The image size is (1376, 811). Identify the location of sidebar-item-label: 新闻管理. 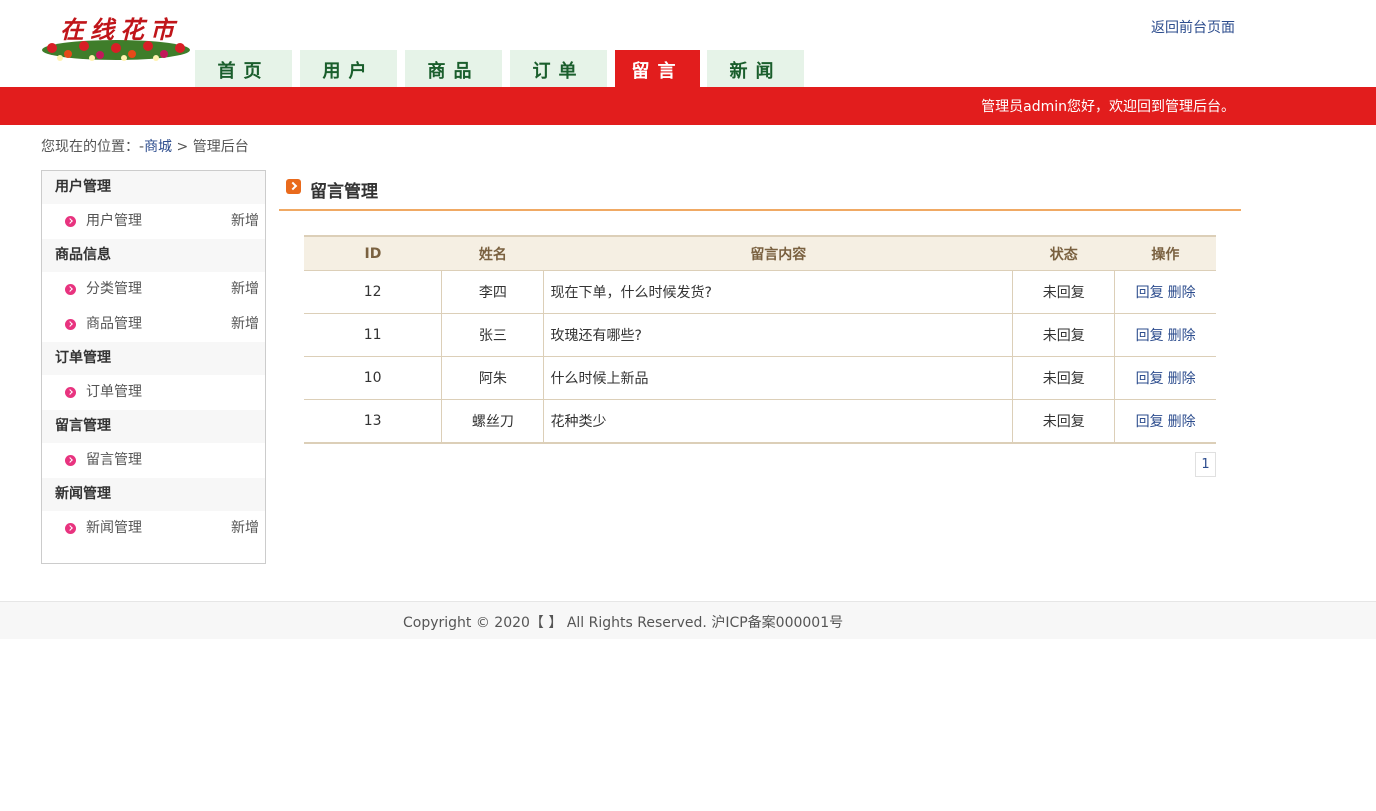
(114, 528).